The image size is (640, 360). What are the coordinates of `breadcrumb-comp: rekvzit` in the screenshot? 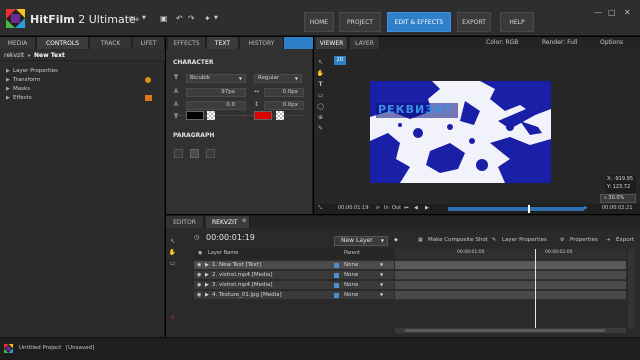 It's located at (14, 56).